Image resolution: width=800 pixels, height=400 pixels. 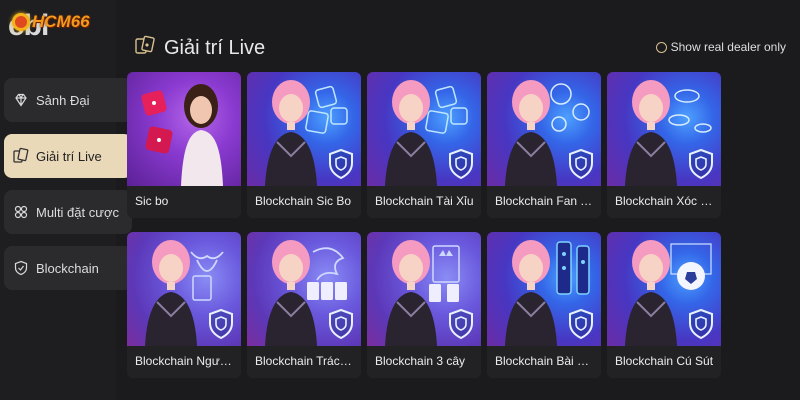 I want to click on diamond-icon, so click(x=21, y=100).